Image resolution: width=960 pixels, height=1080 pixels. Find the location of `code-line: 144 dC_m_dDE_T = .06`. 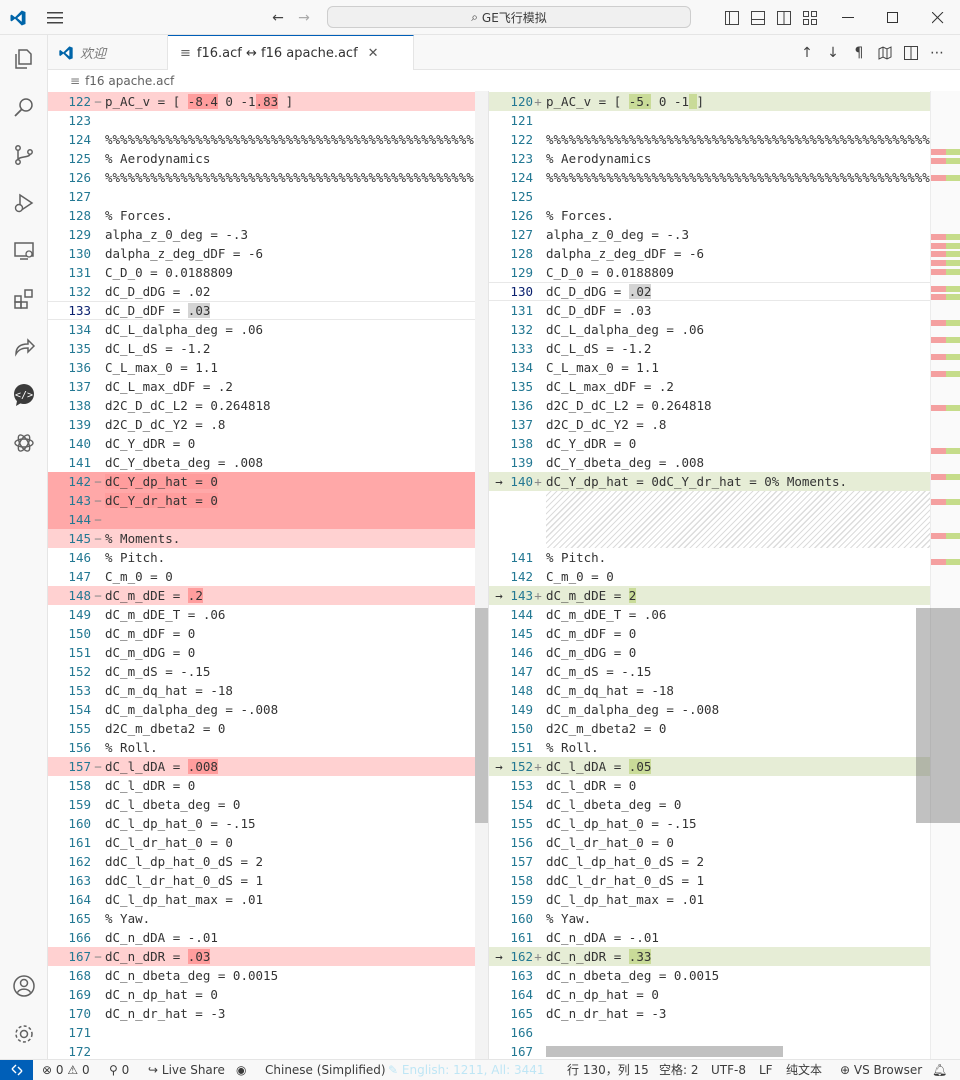

code-line: 144 dC_m_dDE_T = .06 is located at coordinates (709, 614).